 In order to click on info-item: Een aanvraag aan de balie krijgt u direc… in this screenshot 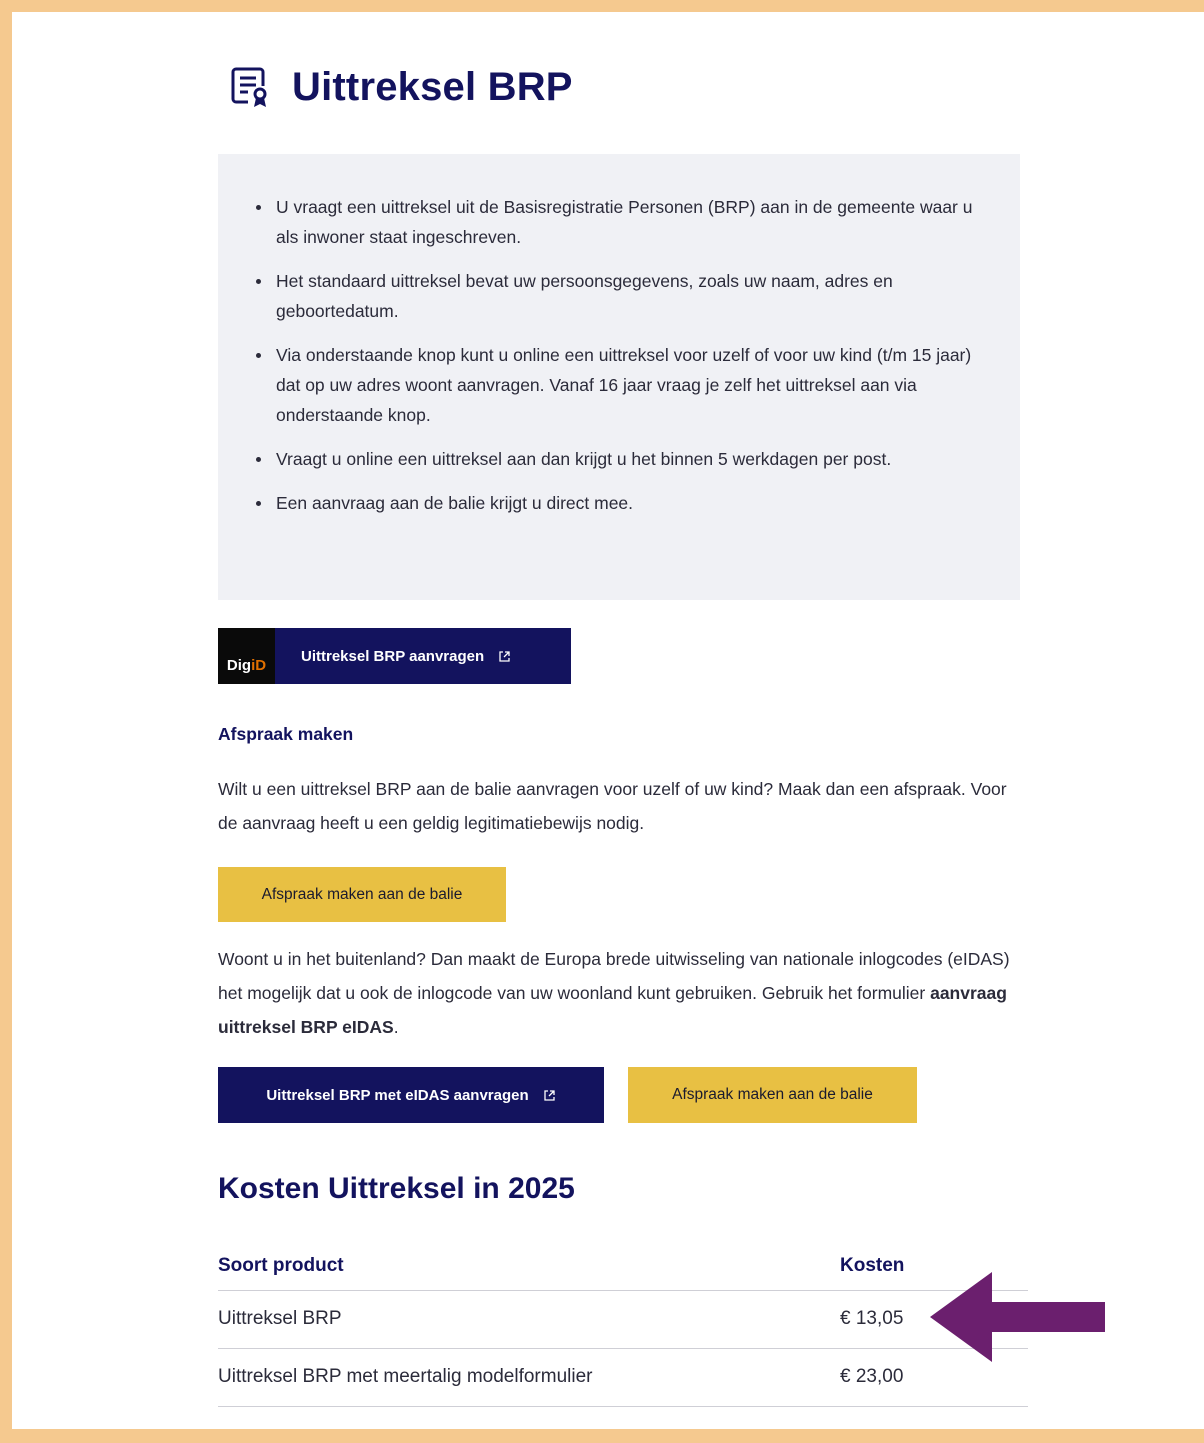, I will do `click(618, 503)`.